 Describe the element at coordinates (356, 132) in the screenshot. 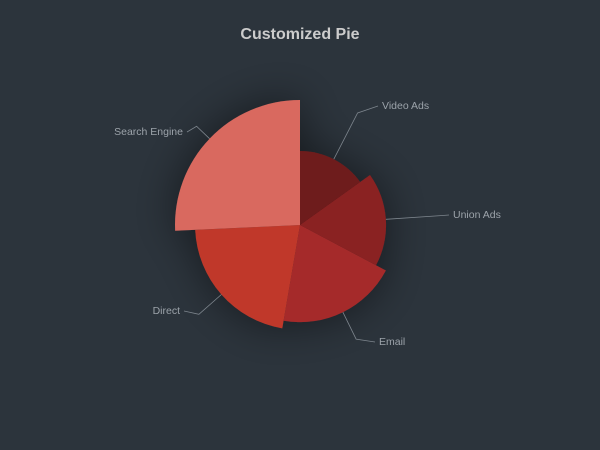

I see `label-line-video-ads` at that location.